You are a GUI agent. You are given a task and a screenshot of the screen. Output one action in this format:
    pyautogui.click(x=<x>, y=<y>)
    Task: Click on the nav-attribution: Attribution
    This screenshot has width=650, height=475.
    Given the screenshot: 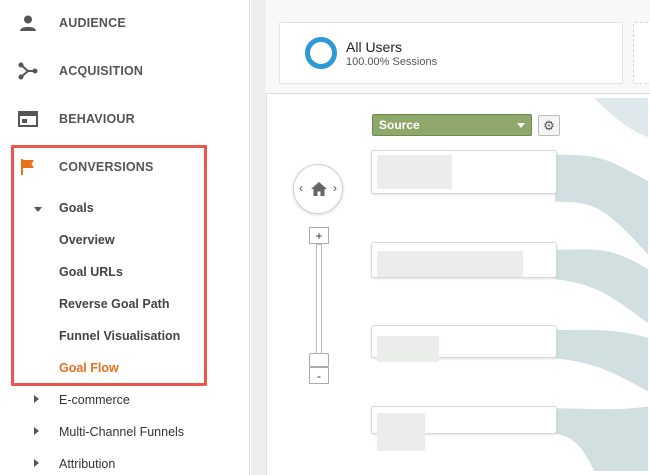 What is the action you would take?
    pyautogui.click(x=87, y=463)
    